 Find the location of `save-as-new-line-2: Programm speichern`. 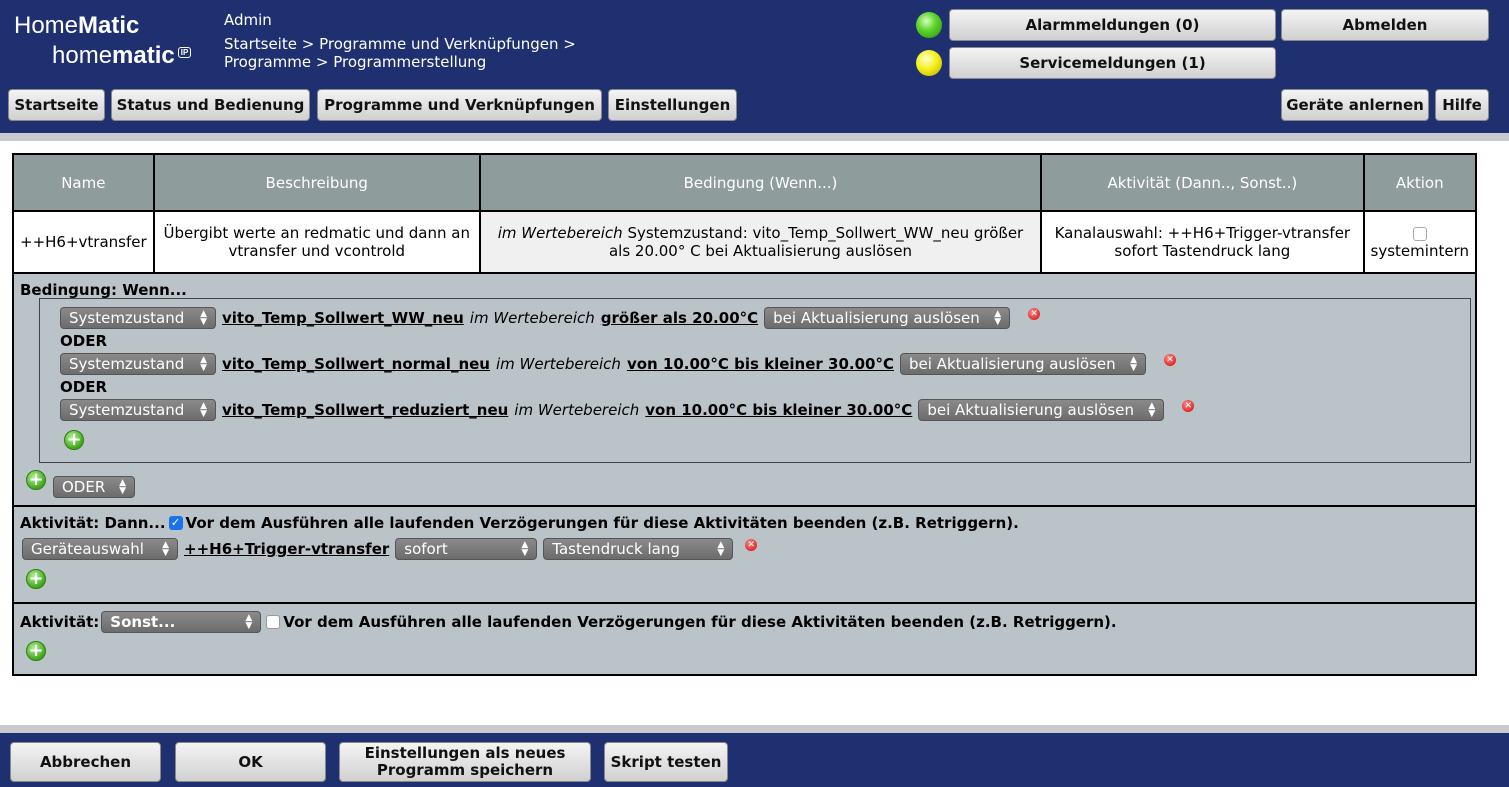

save-as-new-line-2: Programm speichern is located at coordinates (465, 770).